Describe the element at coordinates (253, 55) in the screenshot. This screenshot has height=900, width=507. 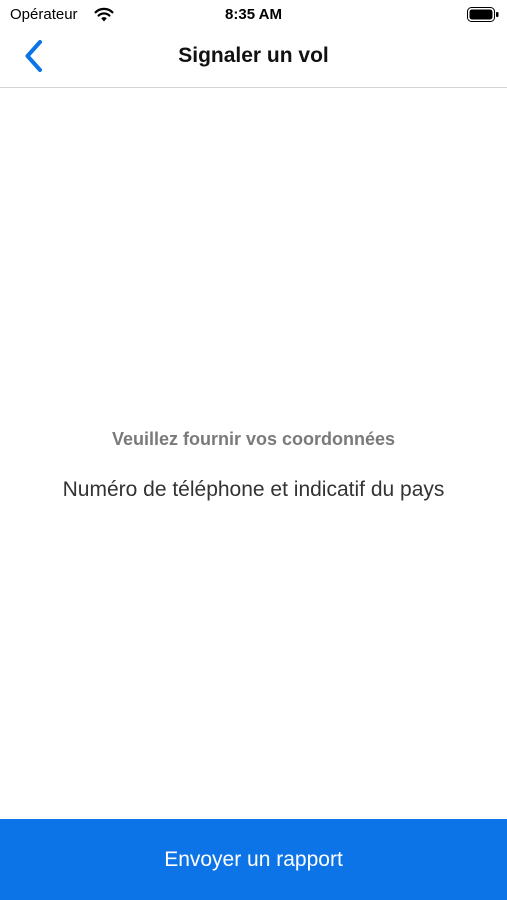
I see `page-title: Signaler un vol` at that location.